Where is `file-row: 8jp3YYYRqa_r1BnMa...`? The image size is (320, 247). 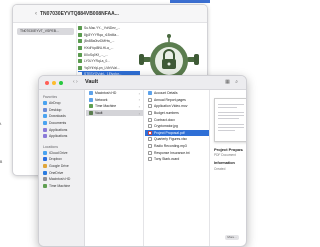
file-row: 8jp3YYYRqa_r1BnMa... is located at coordinates (109, 35).